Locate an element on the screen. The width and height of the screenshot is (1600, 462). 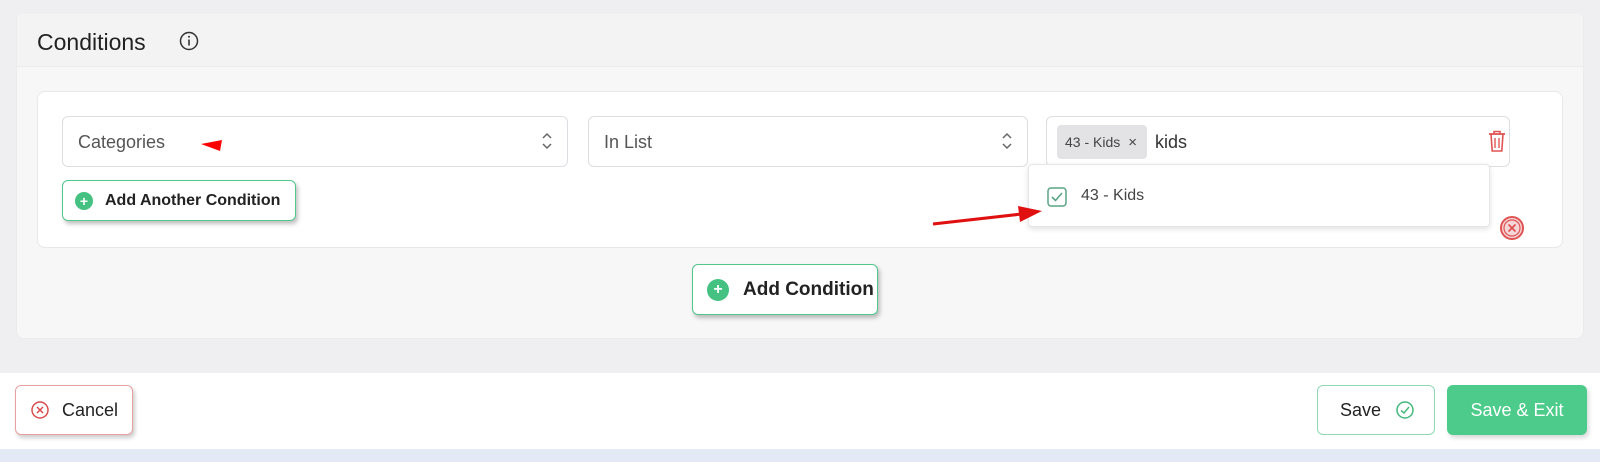
save-label: Save is located at coordinates (1361, 409).